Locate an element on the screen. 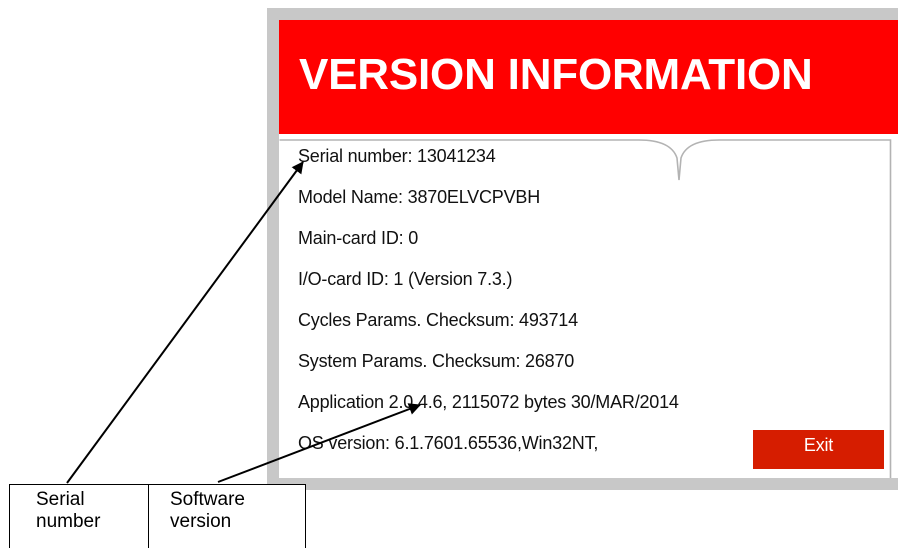 The width and height of the screenshot is (898, 548). software-version-callout: Software version is located at coordinates (227, 516).